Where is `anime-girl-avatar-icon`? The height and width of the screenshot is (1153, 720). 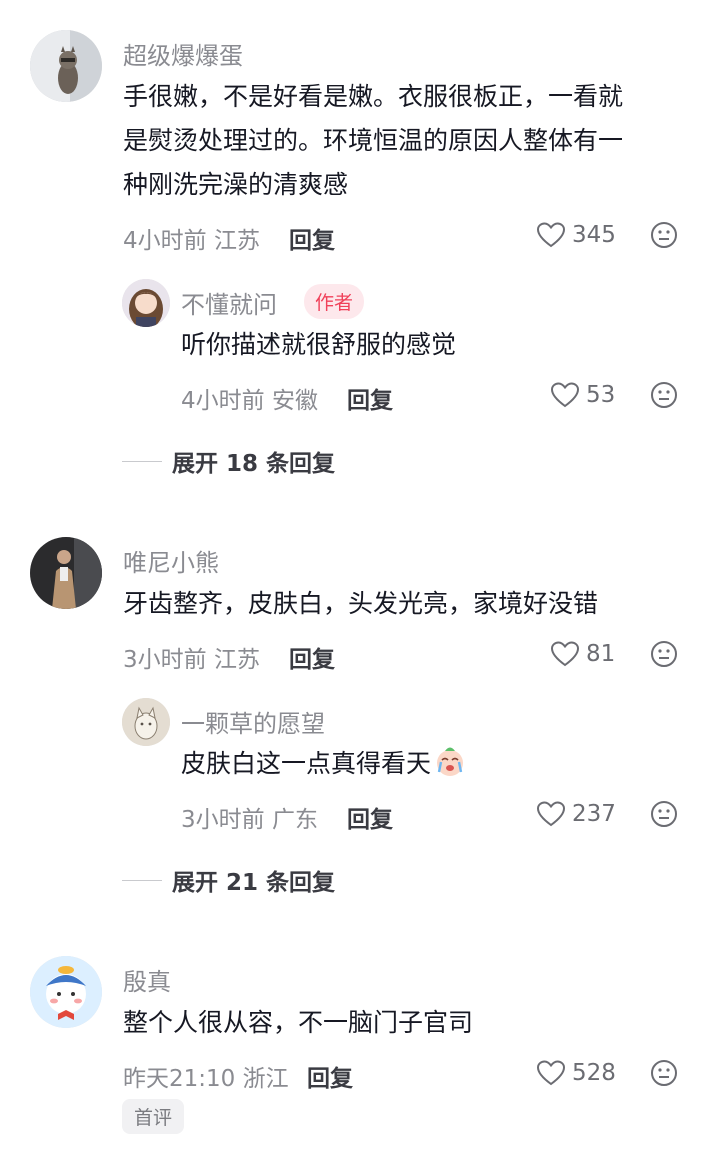 anime-girl-avatar-icon is located at coordinates (146, 303).